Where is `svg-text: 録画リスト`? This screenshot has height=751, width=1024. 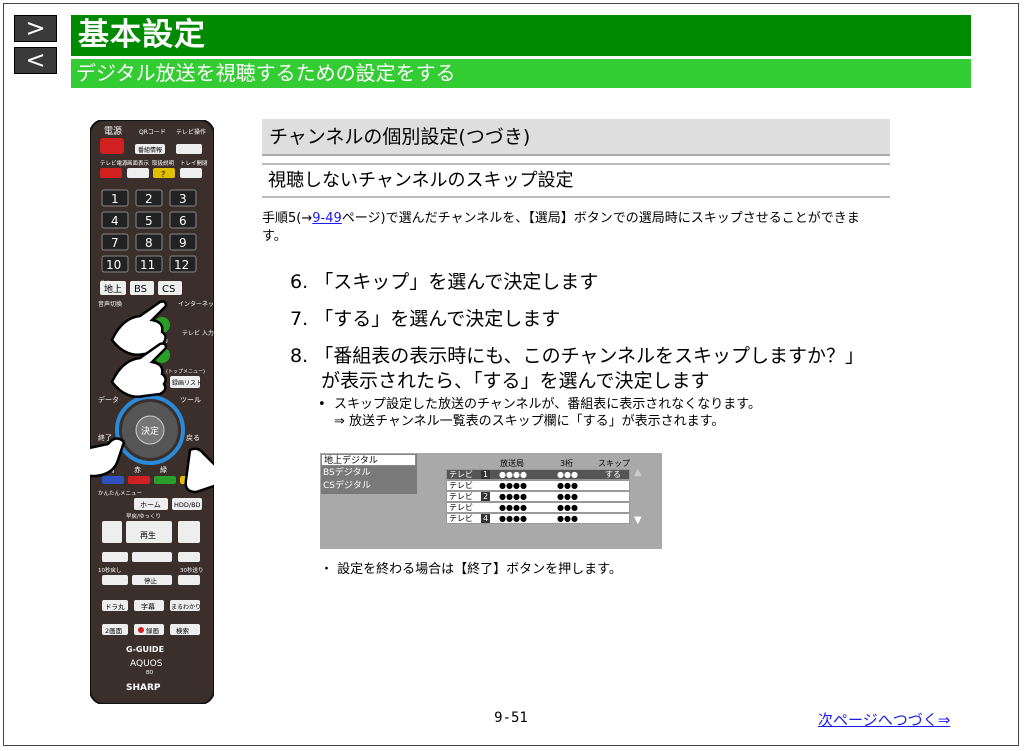
svg-text: 録画リスト is located at coordinates (187, 383).